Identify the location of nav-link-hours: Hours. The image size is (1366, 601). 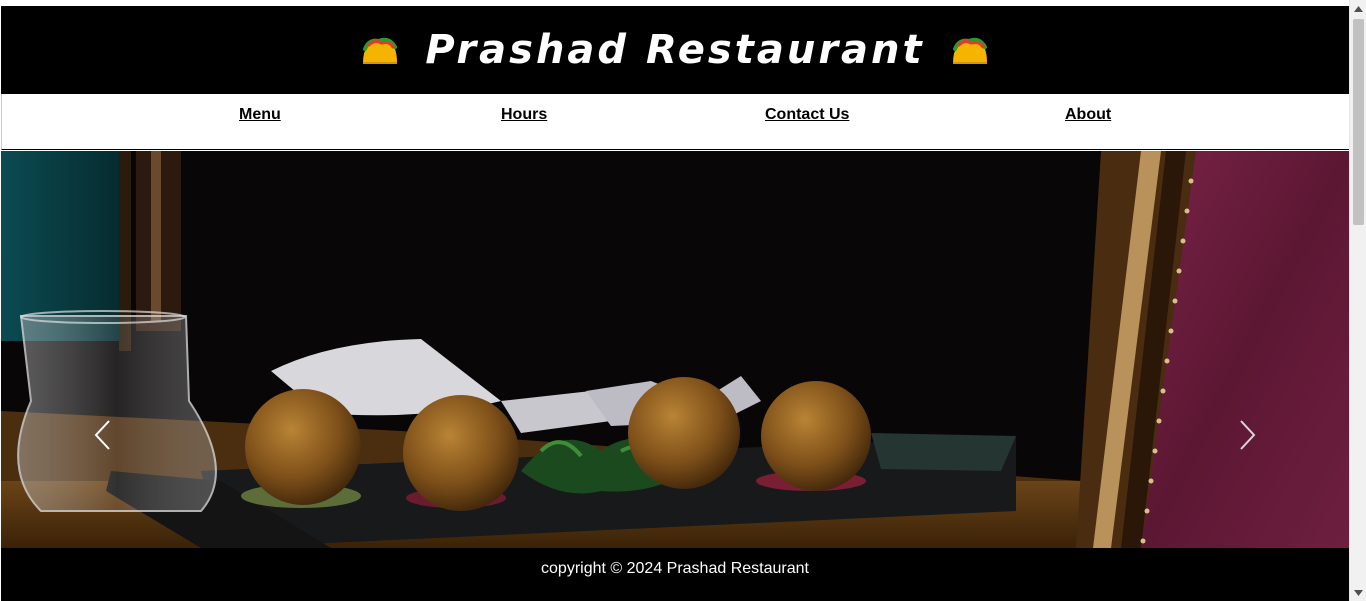
(524, 115).